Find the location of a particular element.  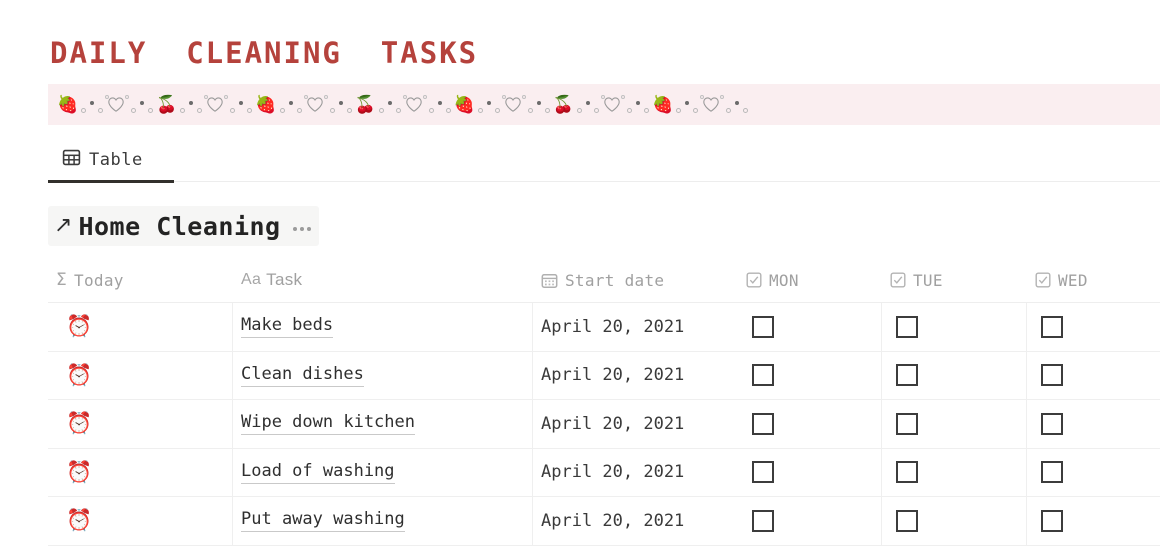

cell-task: Make beds is located at coordinates (383, 327).